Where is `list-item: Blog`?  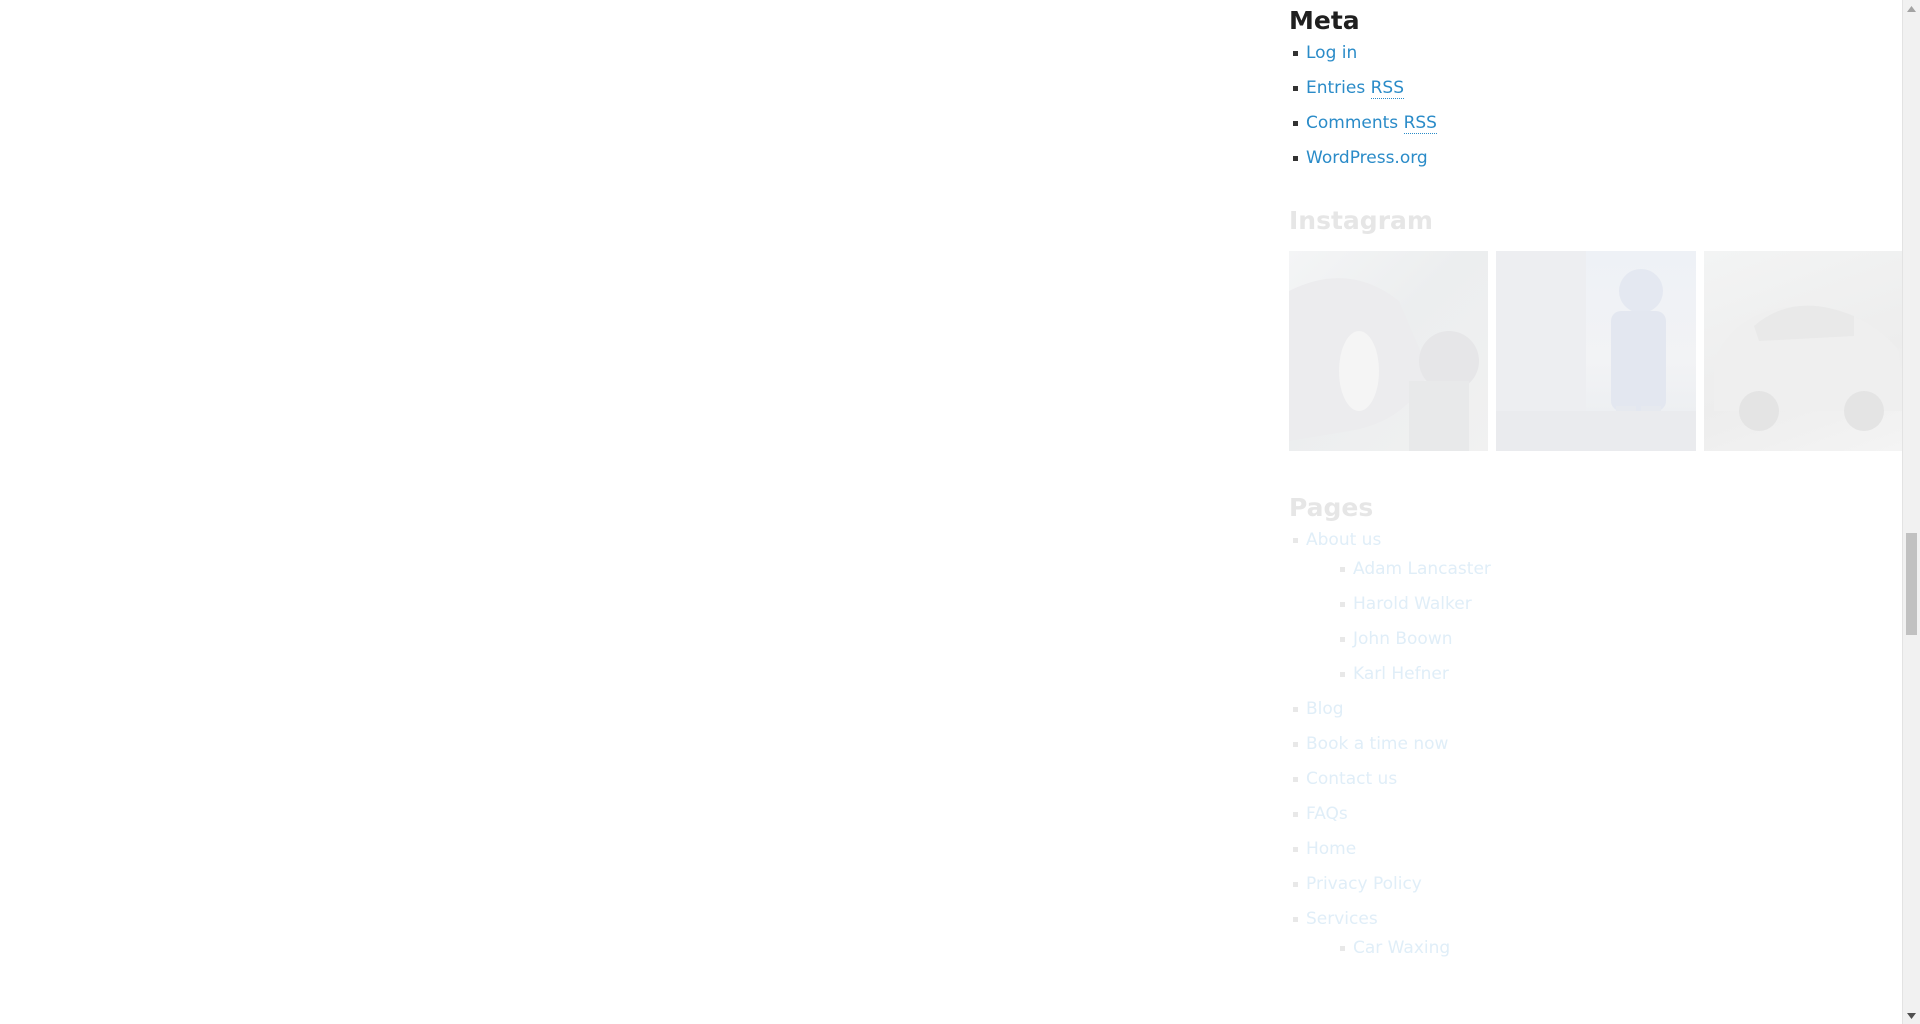 list-item: Blog is located at coordinates (1596, 709).